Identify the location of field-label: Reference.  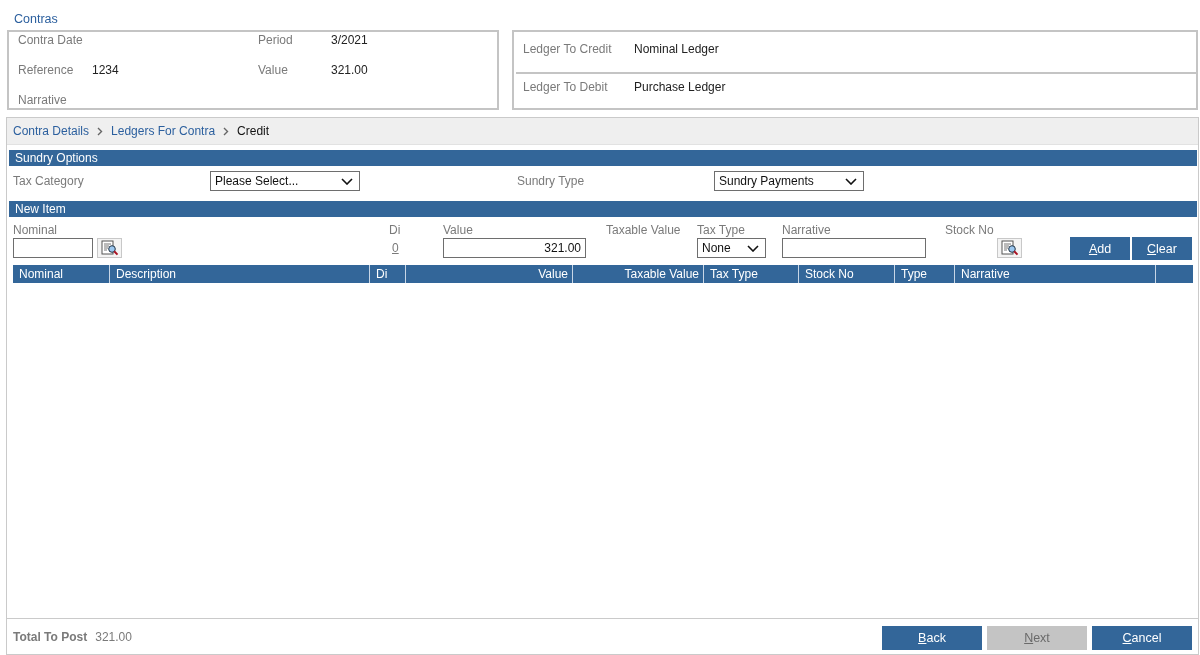
(46, 70).